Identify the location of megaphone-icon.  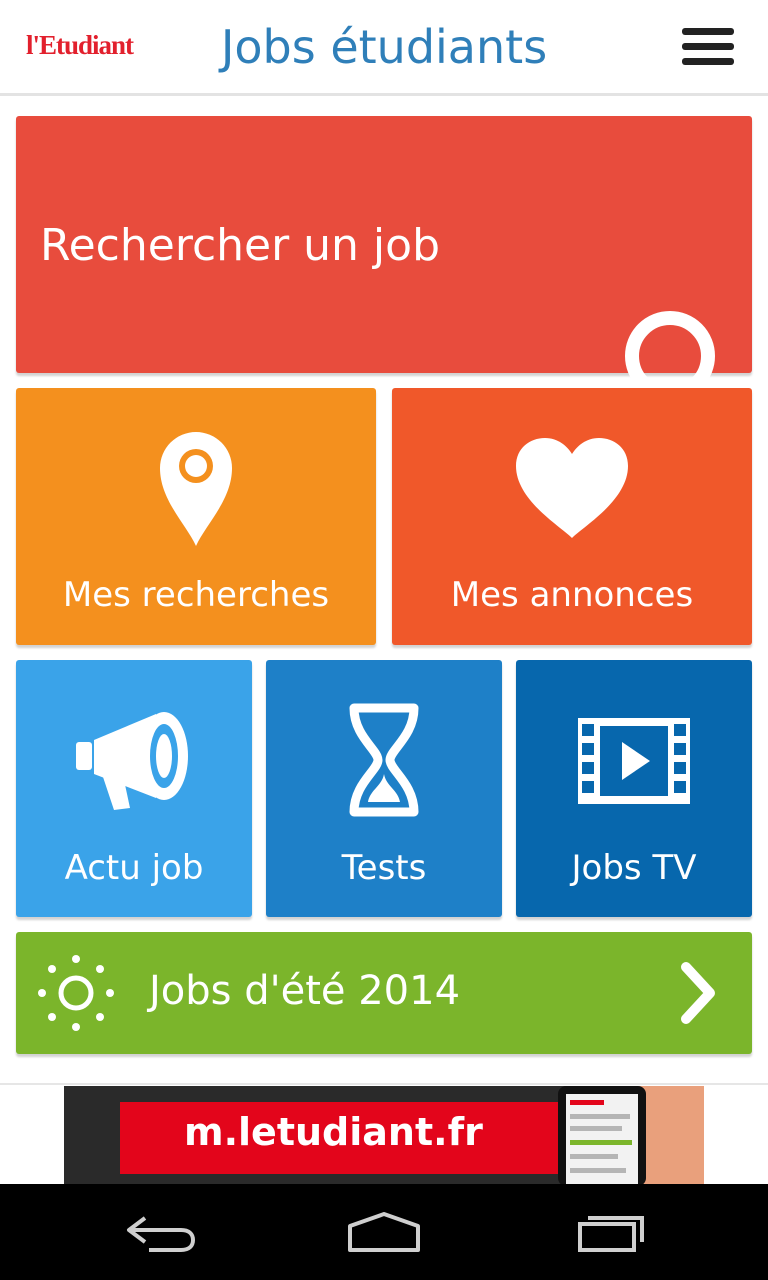
(132, 761).